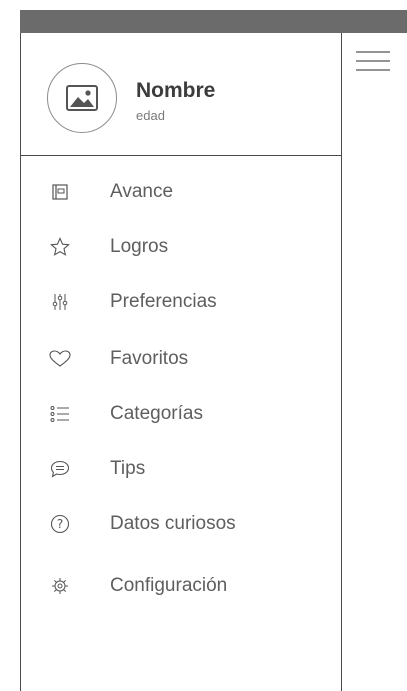 The height and width of the screenshot is (691, 407). Describe the element at coordinates (169, 585) in the screenshot. I see `menu-item-label: Configuración` at that location.